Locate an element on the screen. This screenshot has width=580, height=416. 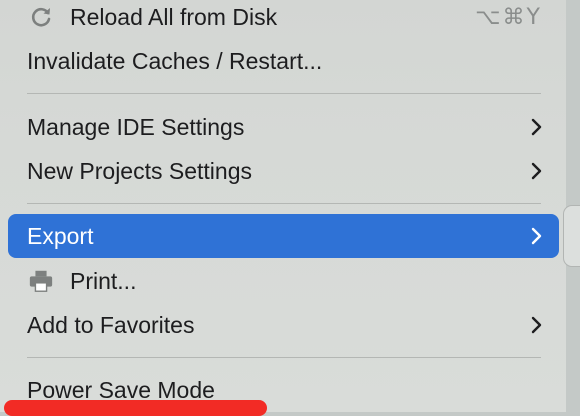
menu-item-label: Reload All from Disk is located at coordinates (174, 16).